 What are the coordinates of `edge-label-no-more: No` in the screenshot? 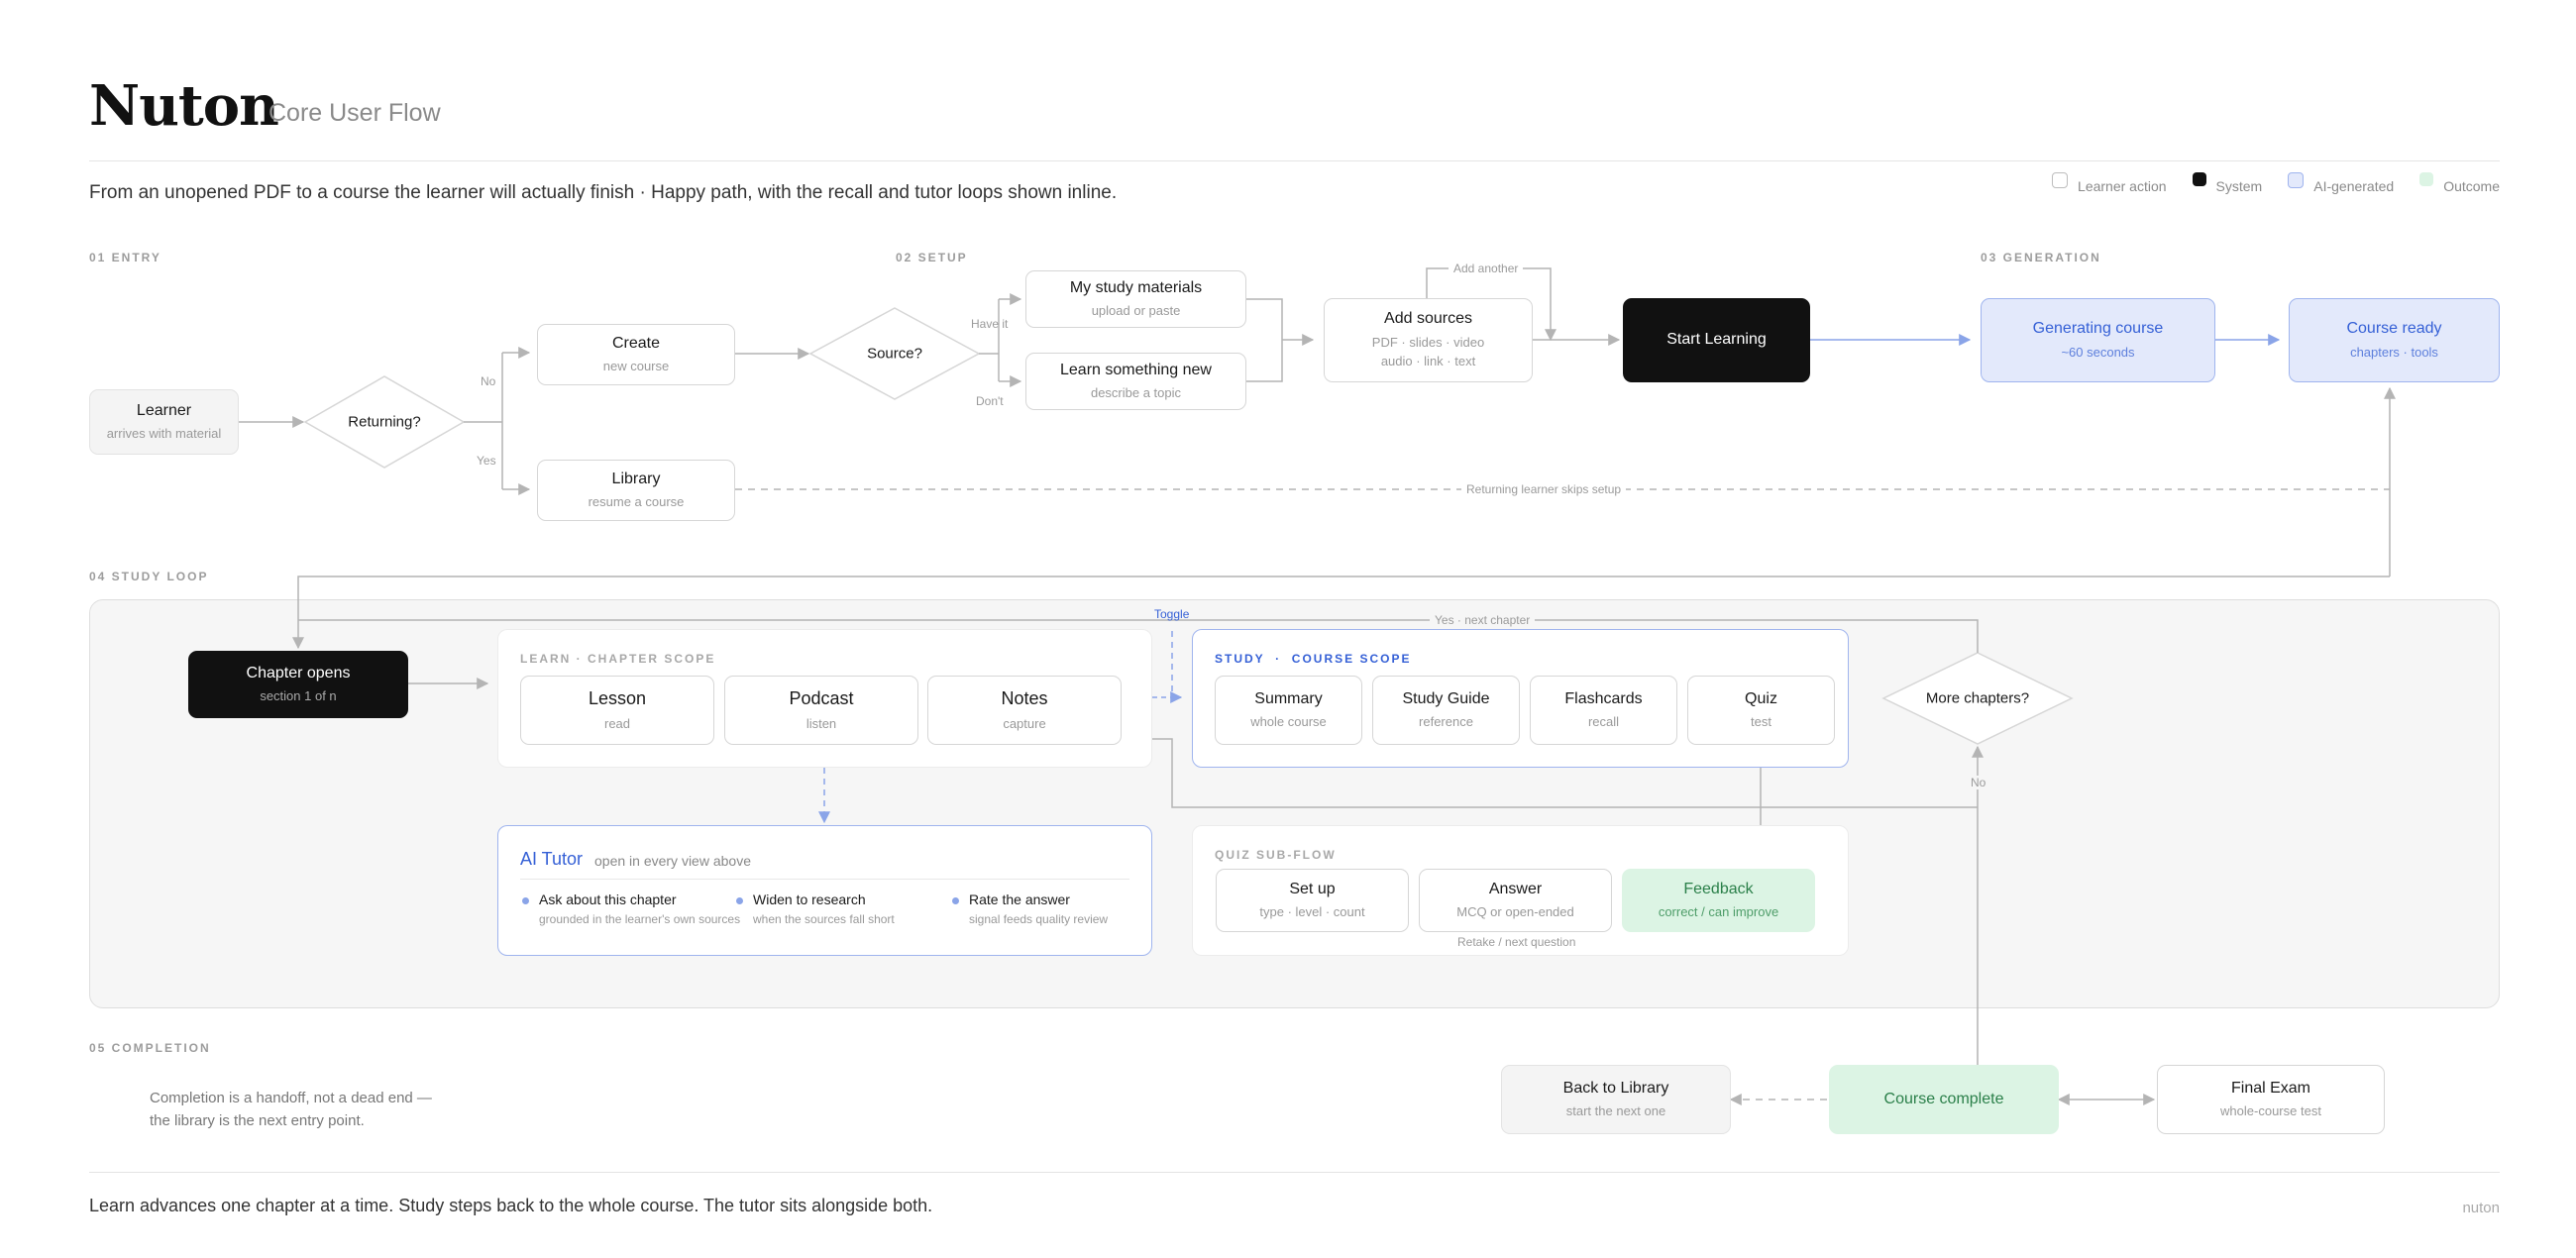 It's located at (1978, 782).